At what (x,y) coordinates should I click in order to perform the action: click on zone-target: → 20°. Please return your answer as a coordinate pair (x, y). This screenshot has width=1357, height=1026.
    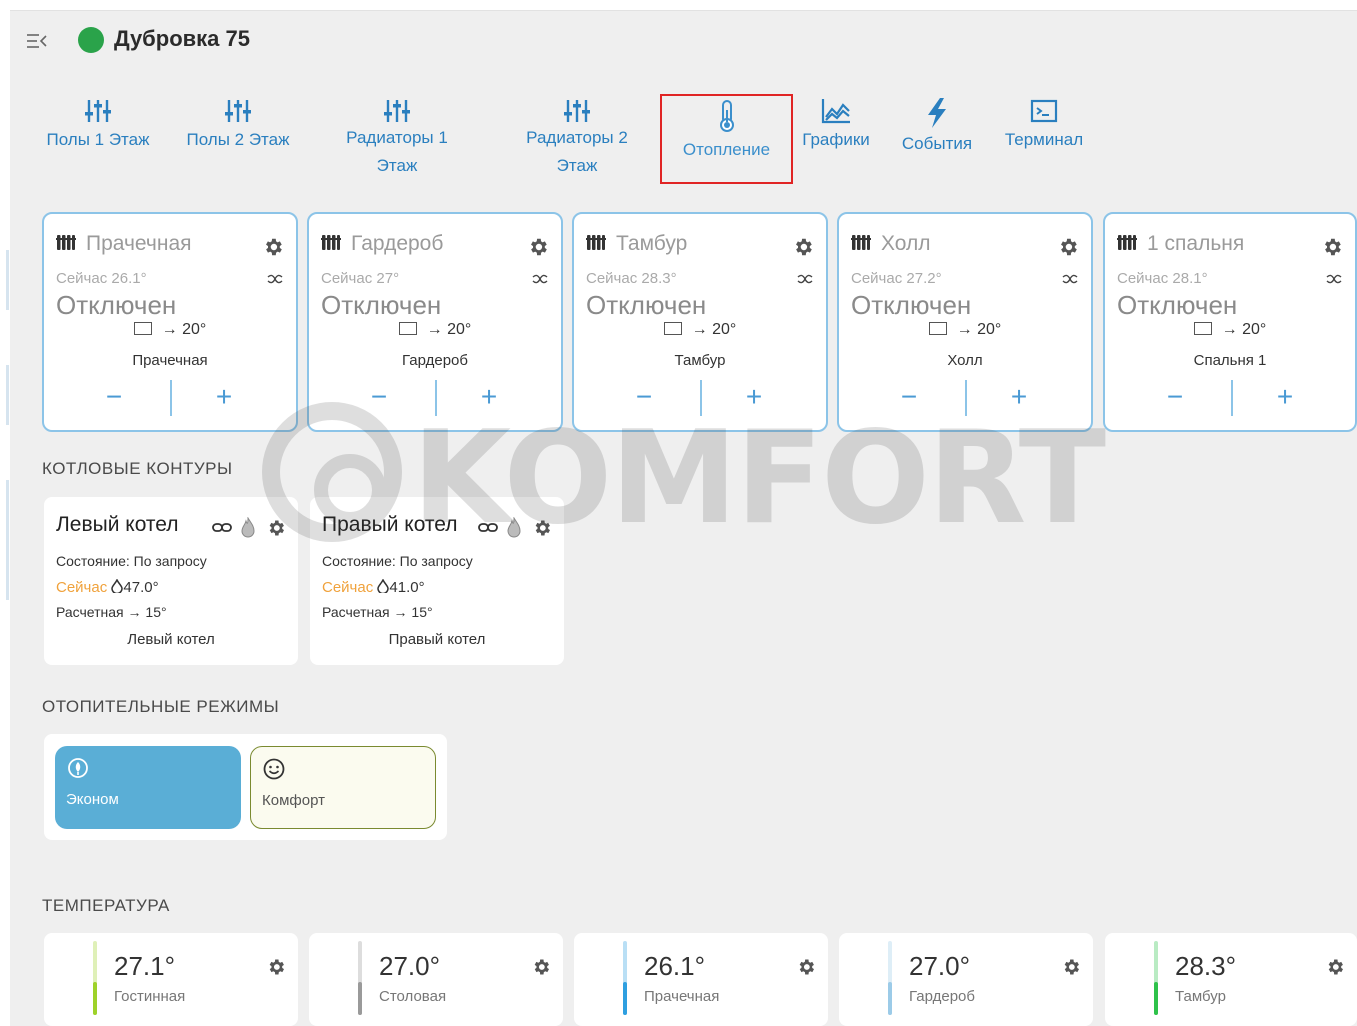
    Looking at the image, I should click on (965, 330).